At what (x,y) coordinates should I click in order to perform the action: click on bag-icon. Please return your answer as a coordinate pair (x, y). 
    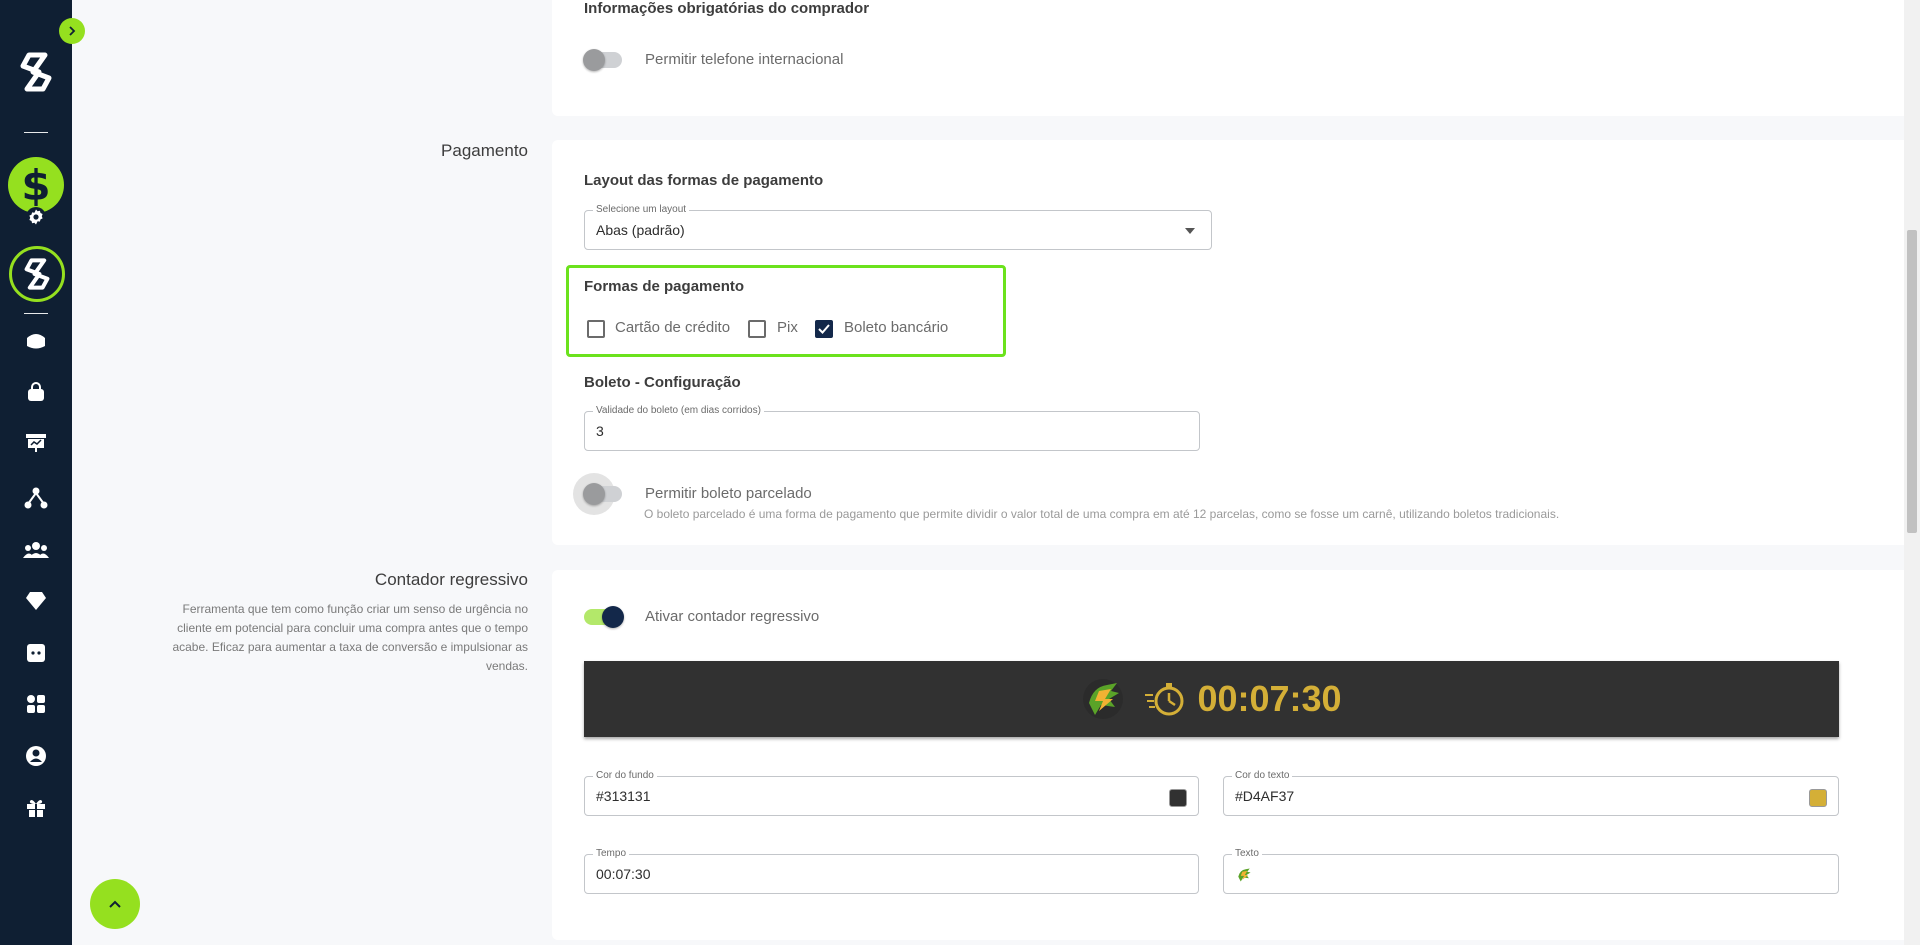
    Looking at the image, I should click on (36, 392).